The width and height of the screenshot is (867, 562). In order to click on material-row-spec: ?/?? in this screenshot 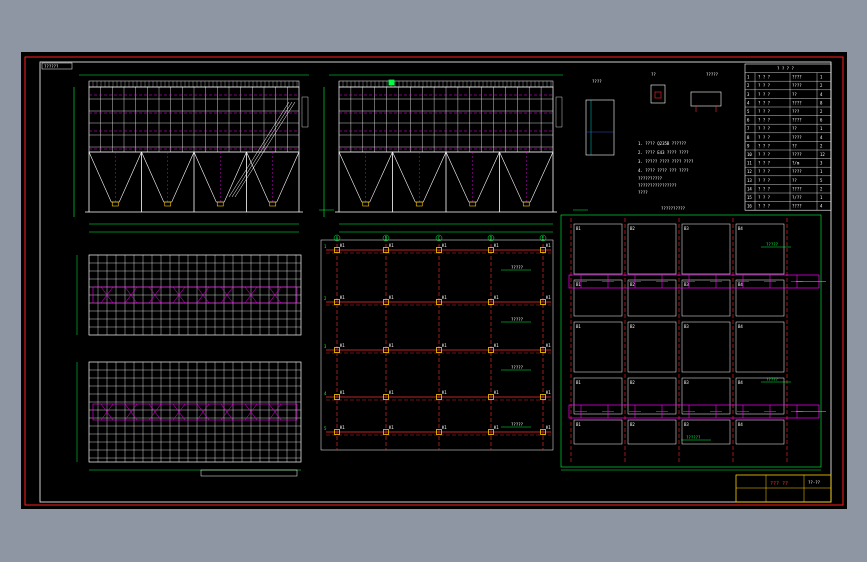, I will do `click(797, 197)`.